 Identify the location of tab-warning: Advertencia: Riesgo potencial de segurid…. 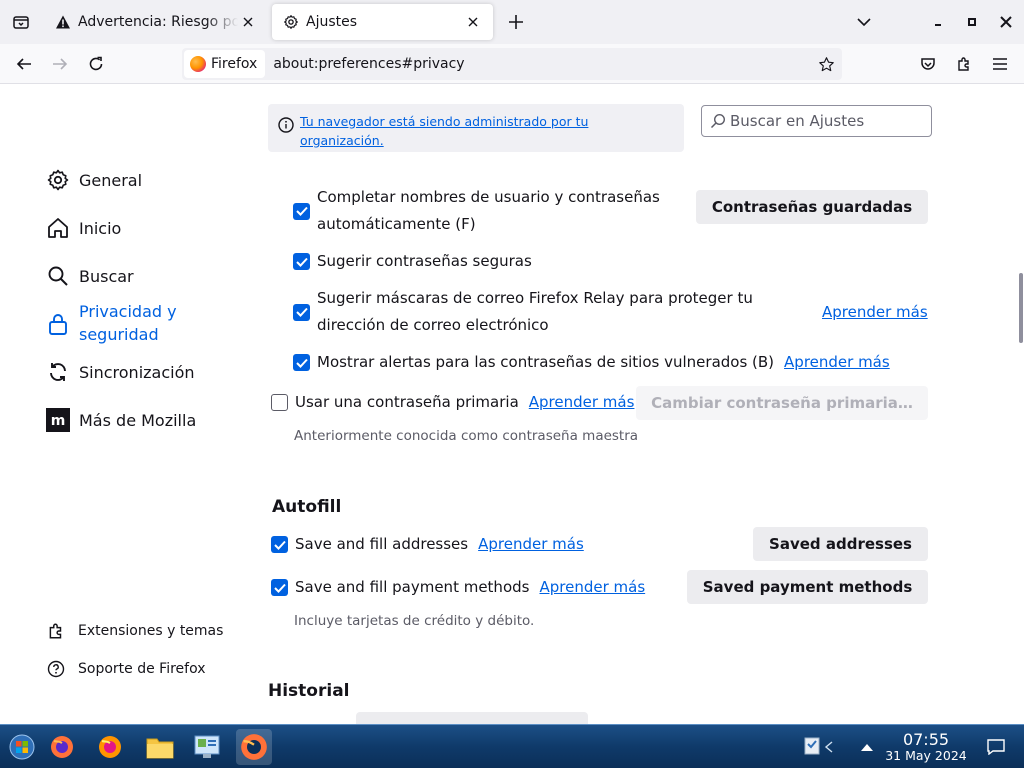
(156, 22).